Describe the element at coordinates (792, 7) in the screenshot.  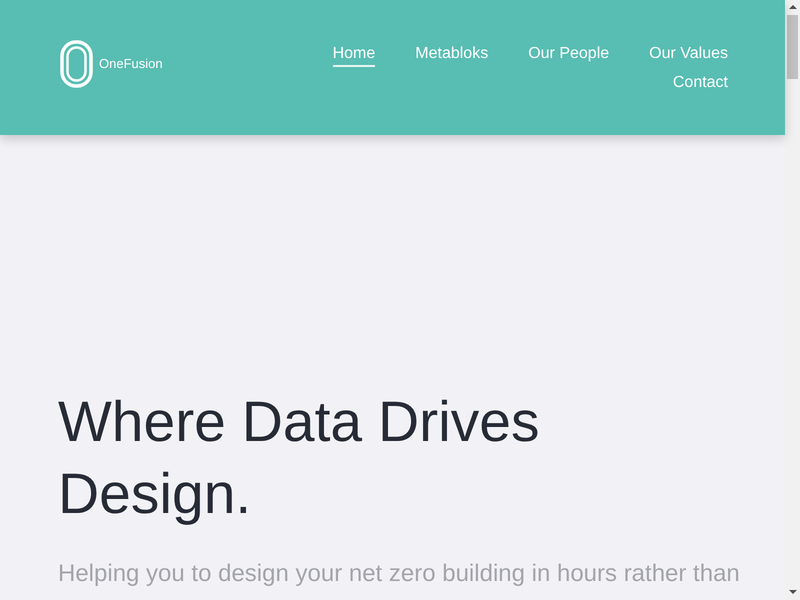
I see `scroll-up-icon` at that location.